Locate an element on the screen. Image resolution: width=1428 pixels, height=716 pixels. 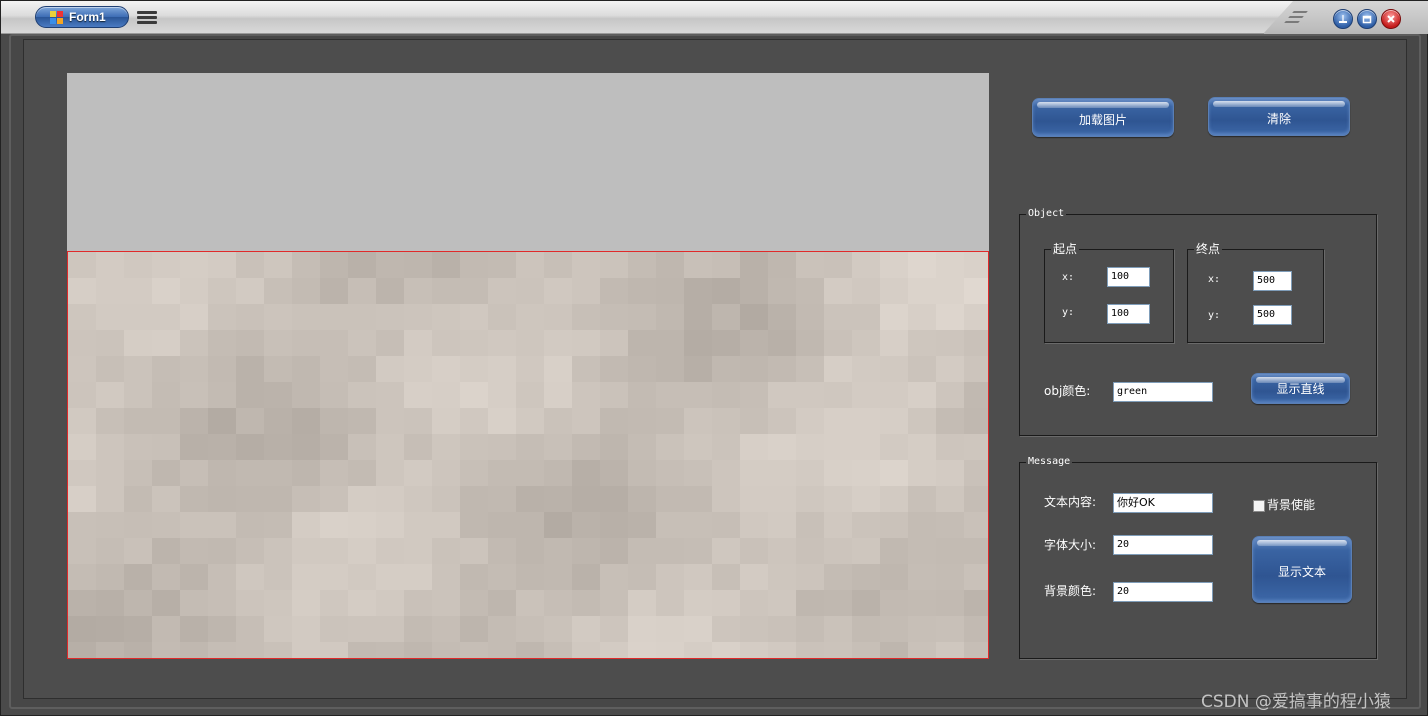
obj-color-input: green is located at coordinates (1163, 392).